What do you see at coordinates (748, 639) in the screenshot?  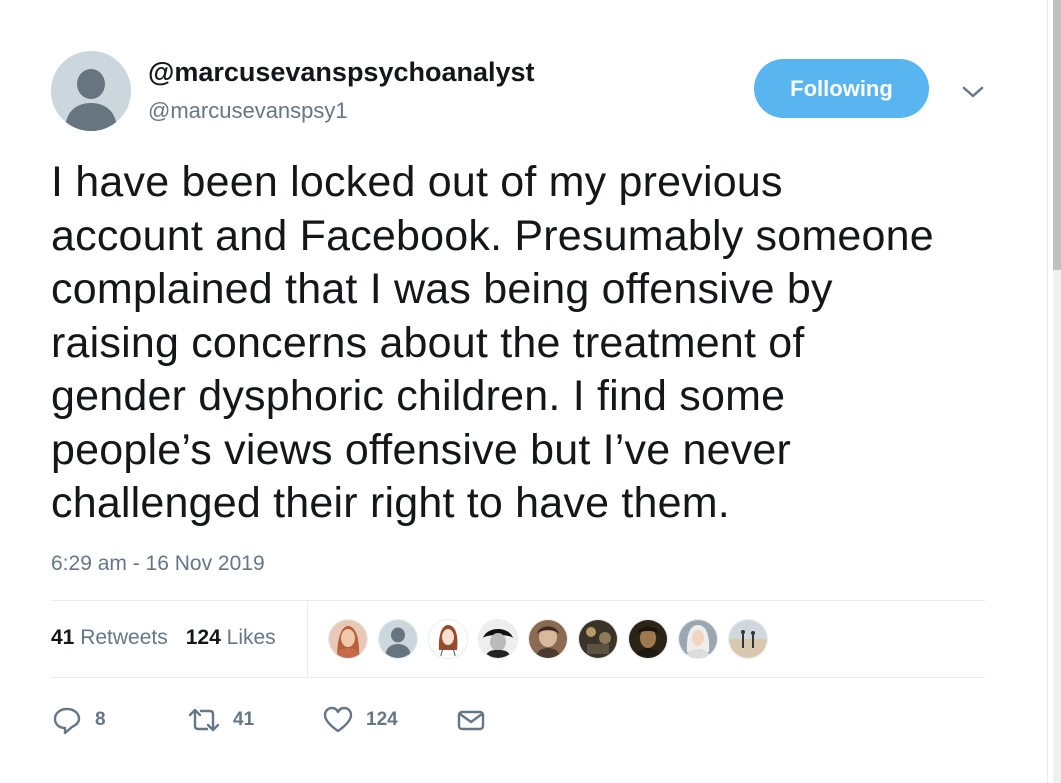 I see `liker-avatar-9-icon` at bounding box center [748, 639].